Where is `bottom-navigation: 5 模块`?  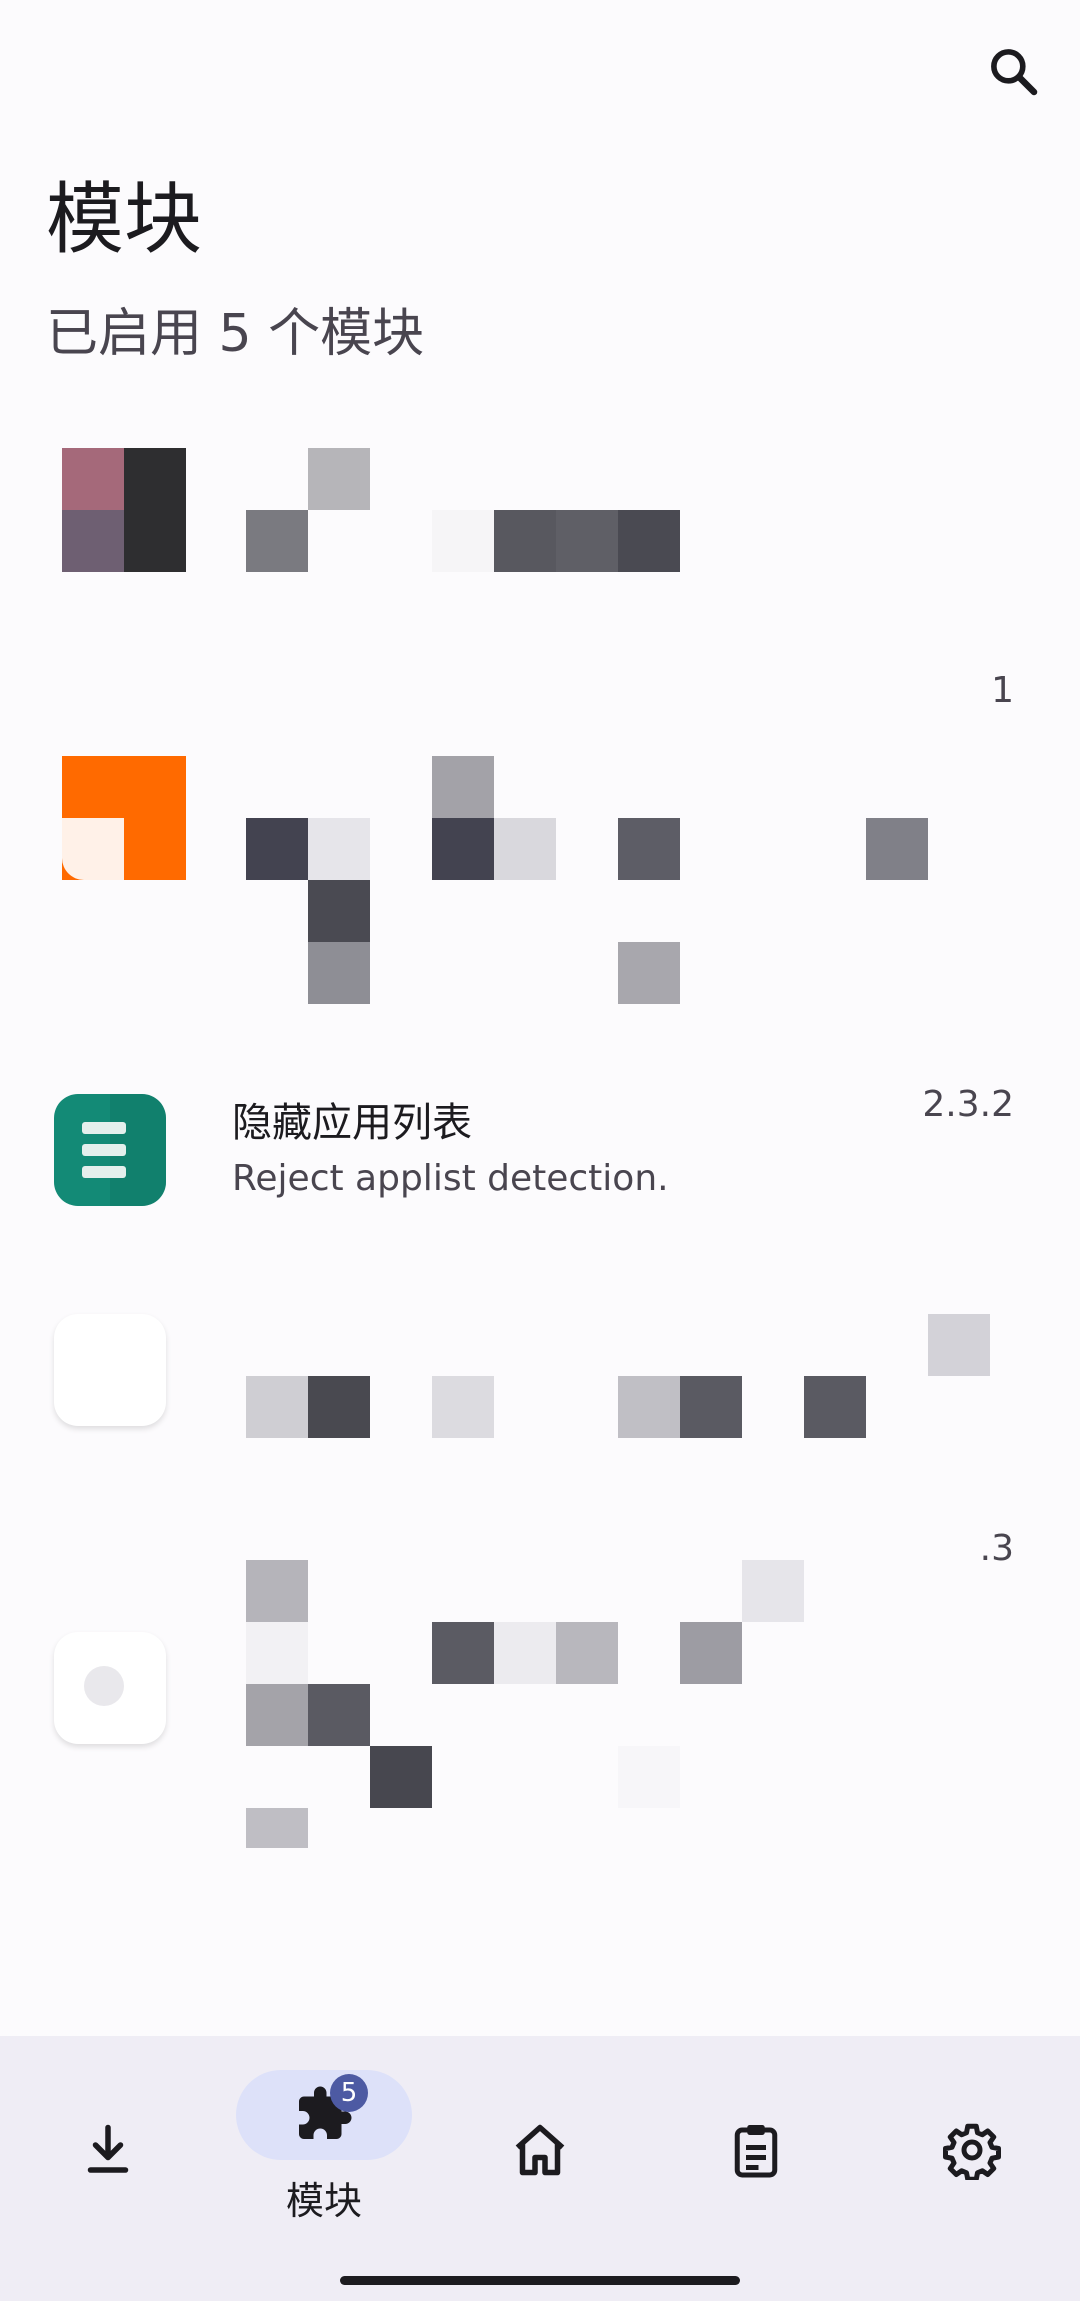 bottom-navigation: 5 模块 is located at coordinates (540, 2168).